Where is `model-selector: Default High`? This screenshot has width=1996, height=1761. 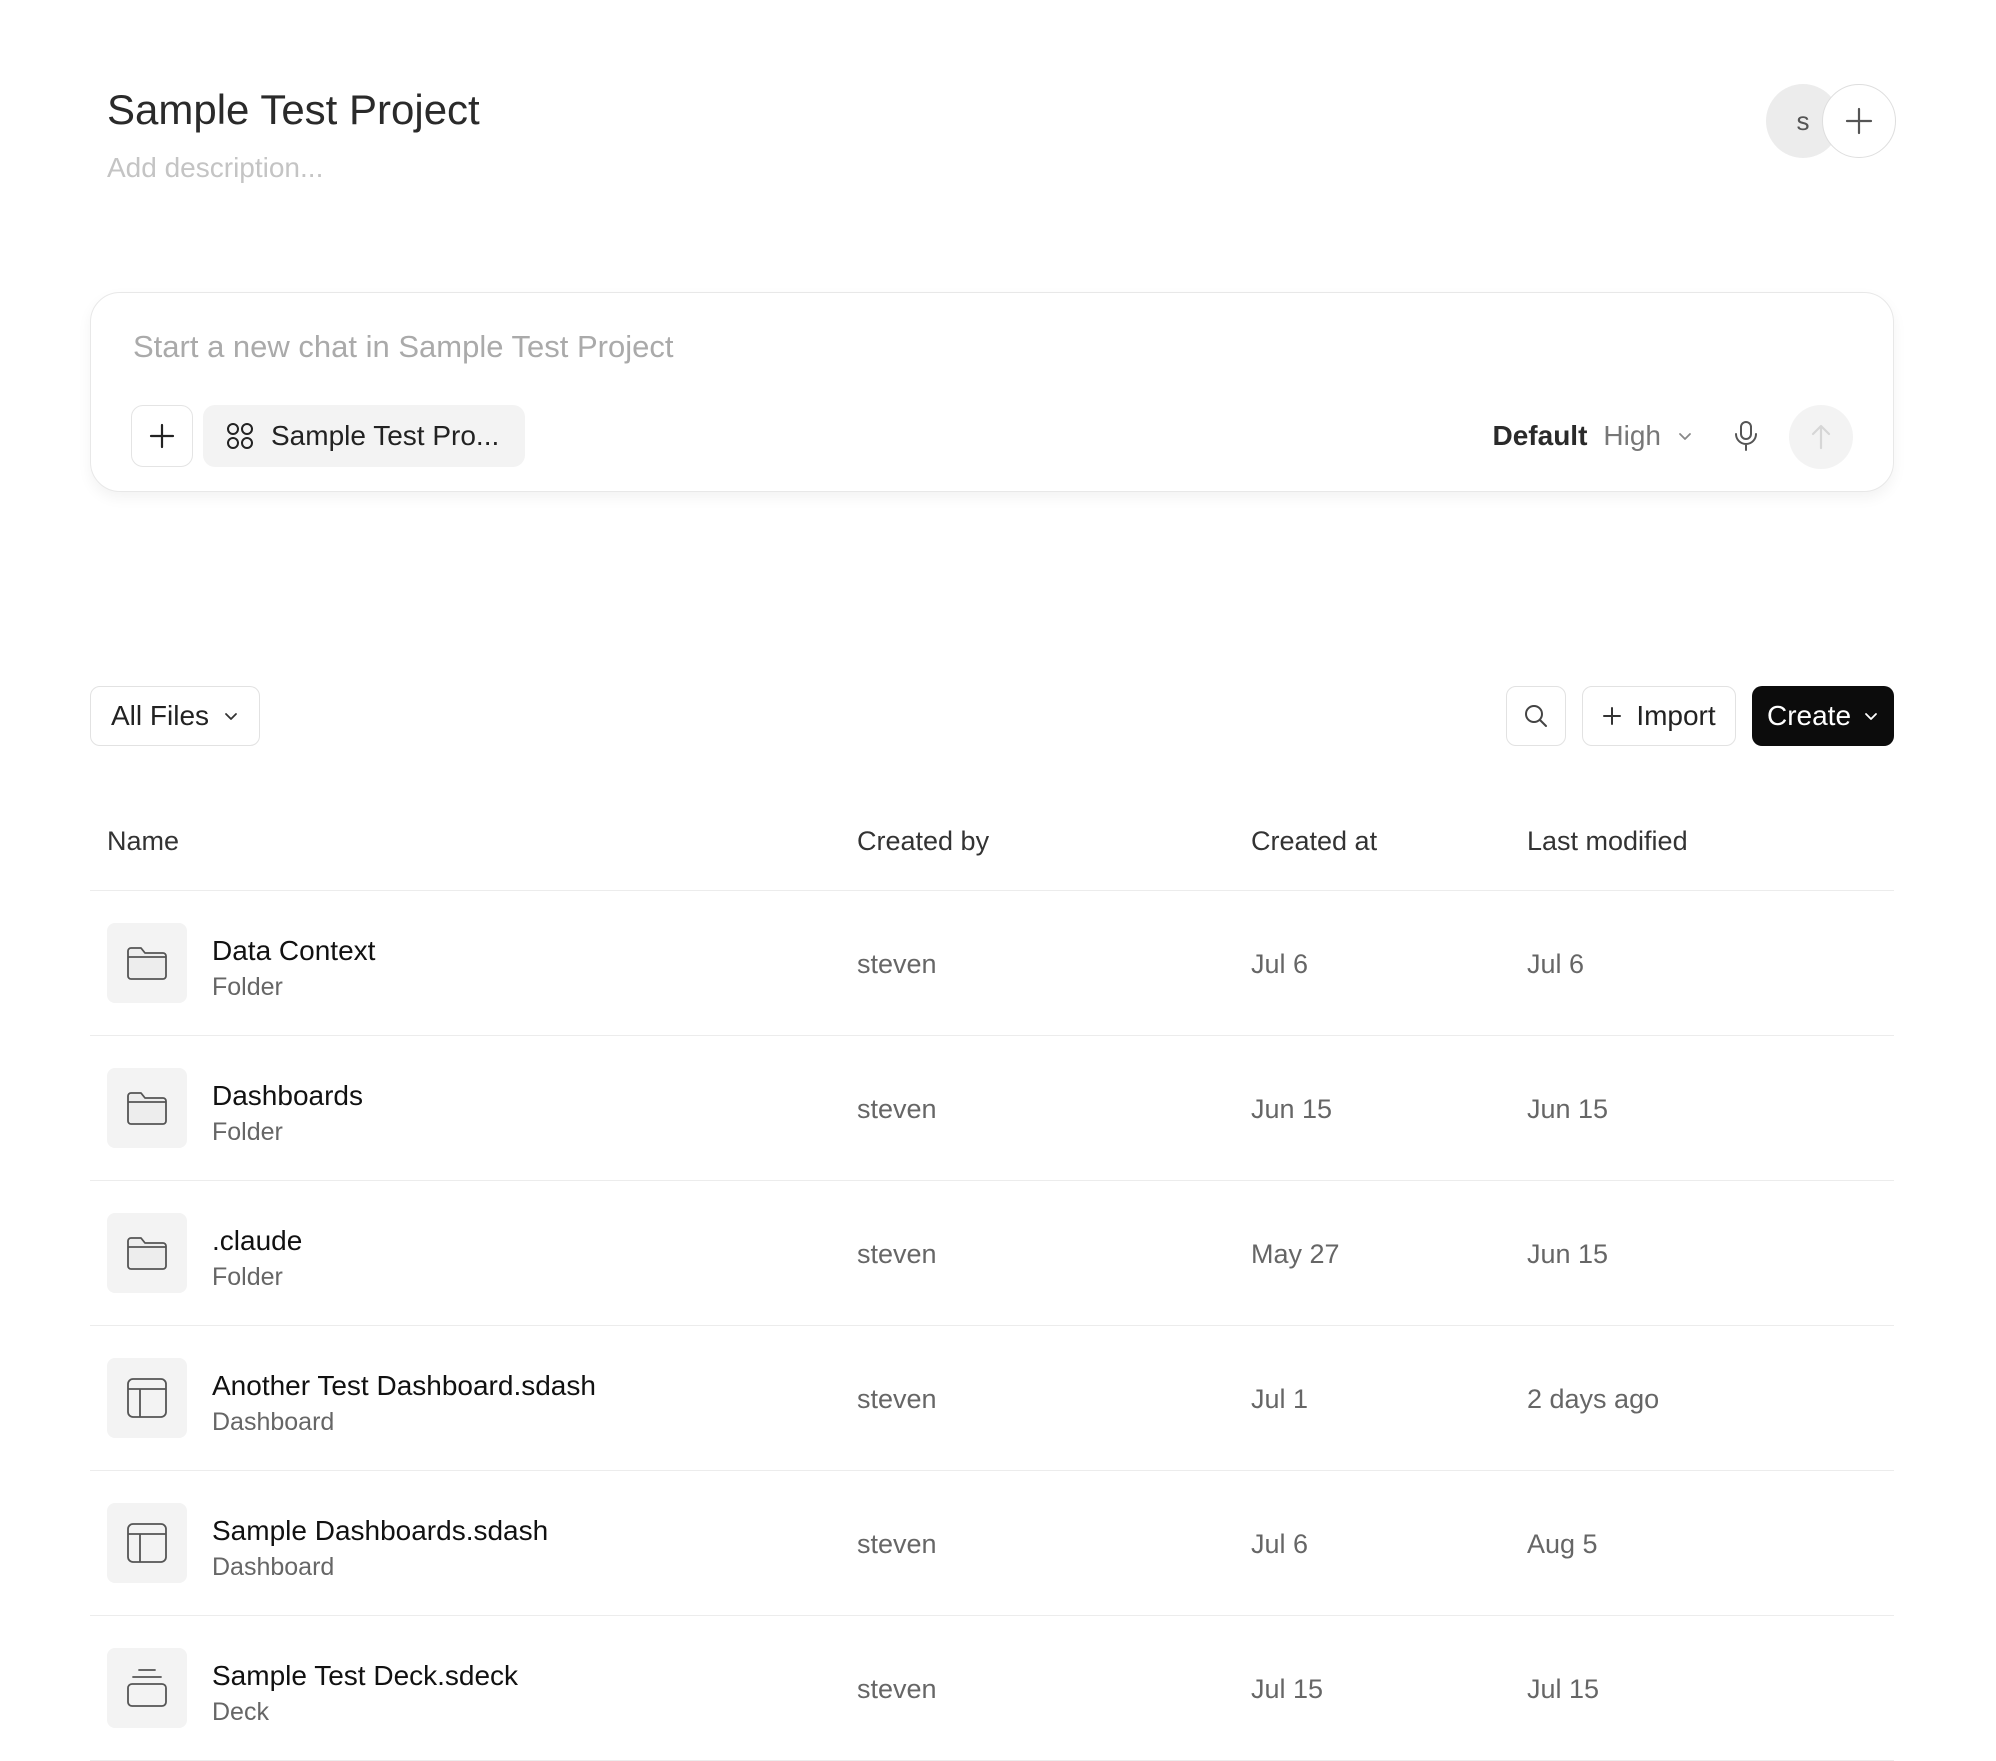
model-selector: Default High is located at coordinates (1593, 436).